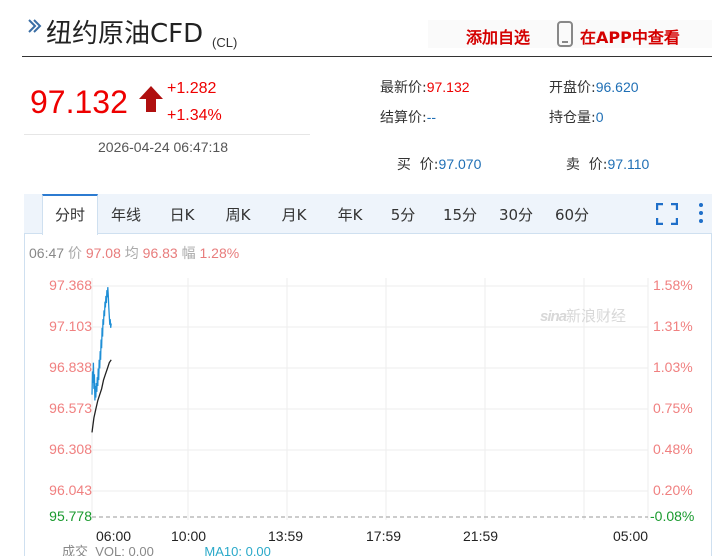  I want to click on y-tick-left: 95.778, so click(70, 516).